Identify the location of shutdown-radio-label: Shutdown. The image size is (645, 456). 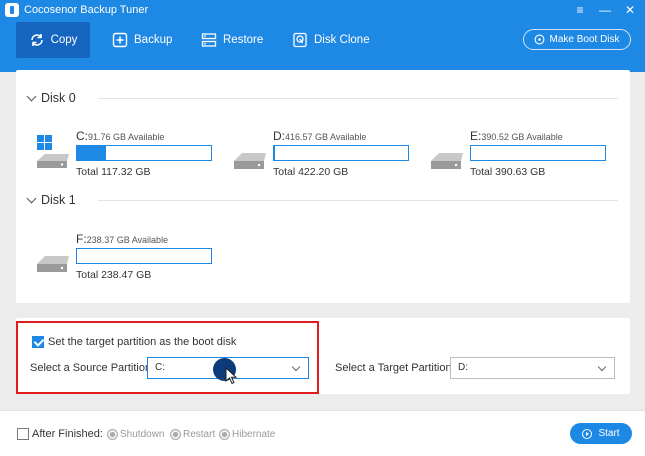
(142, 434).